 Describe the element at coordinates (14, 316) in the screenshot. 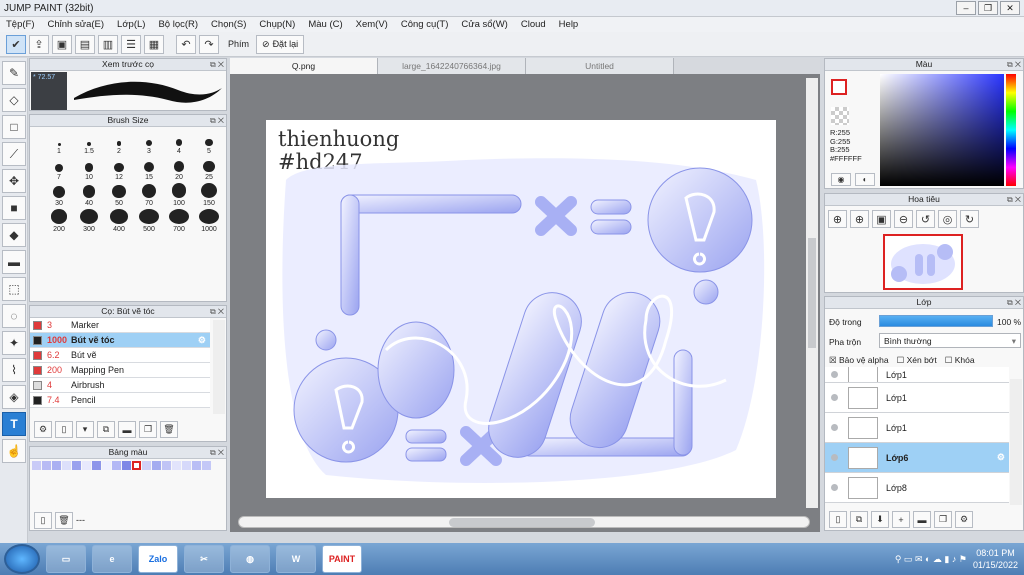

I see `lasso-tool-icon: ◌` at that location.